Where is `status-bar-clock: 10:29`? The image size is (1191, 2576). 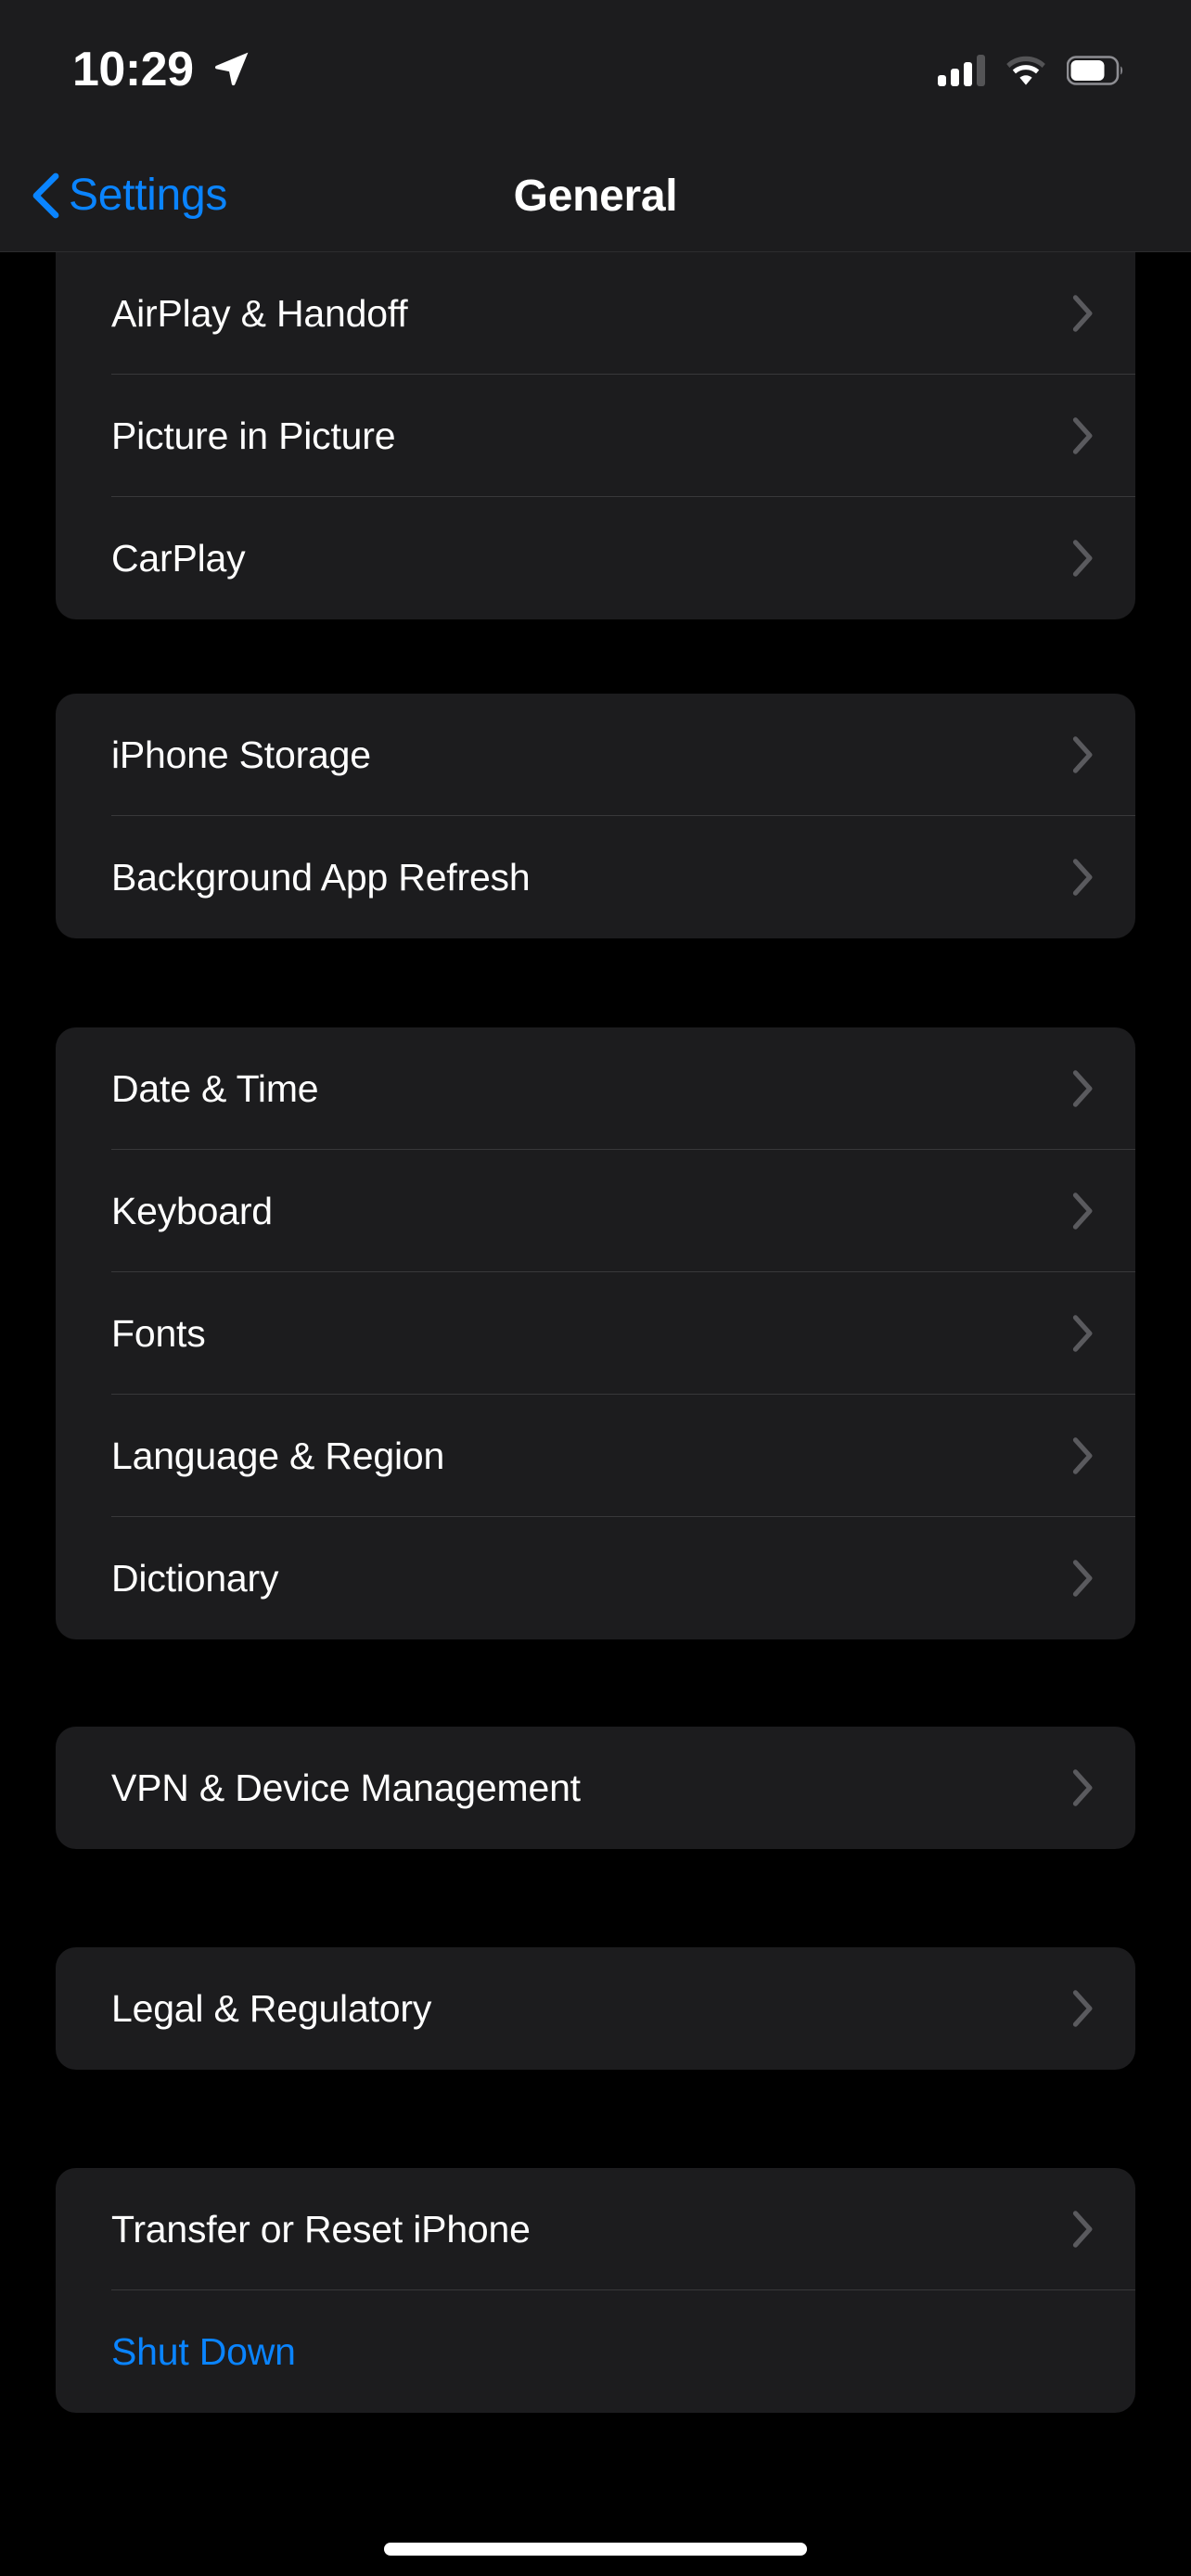 status-bar-clock: 10:29 is located at coordinates (133, 69).